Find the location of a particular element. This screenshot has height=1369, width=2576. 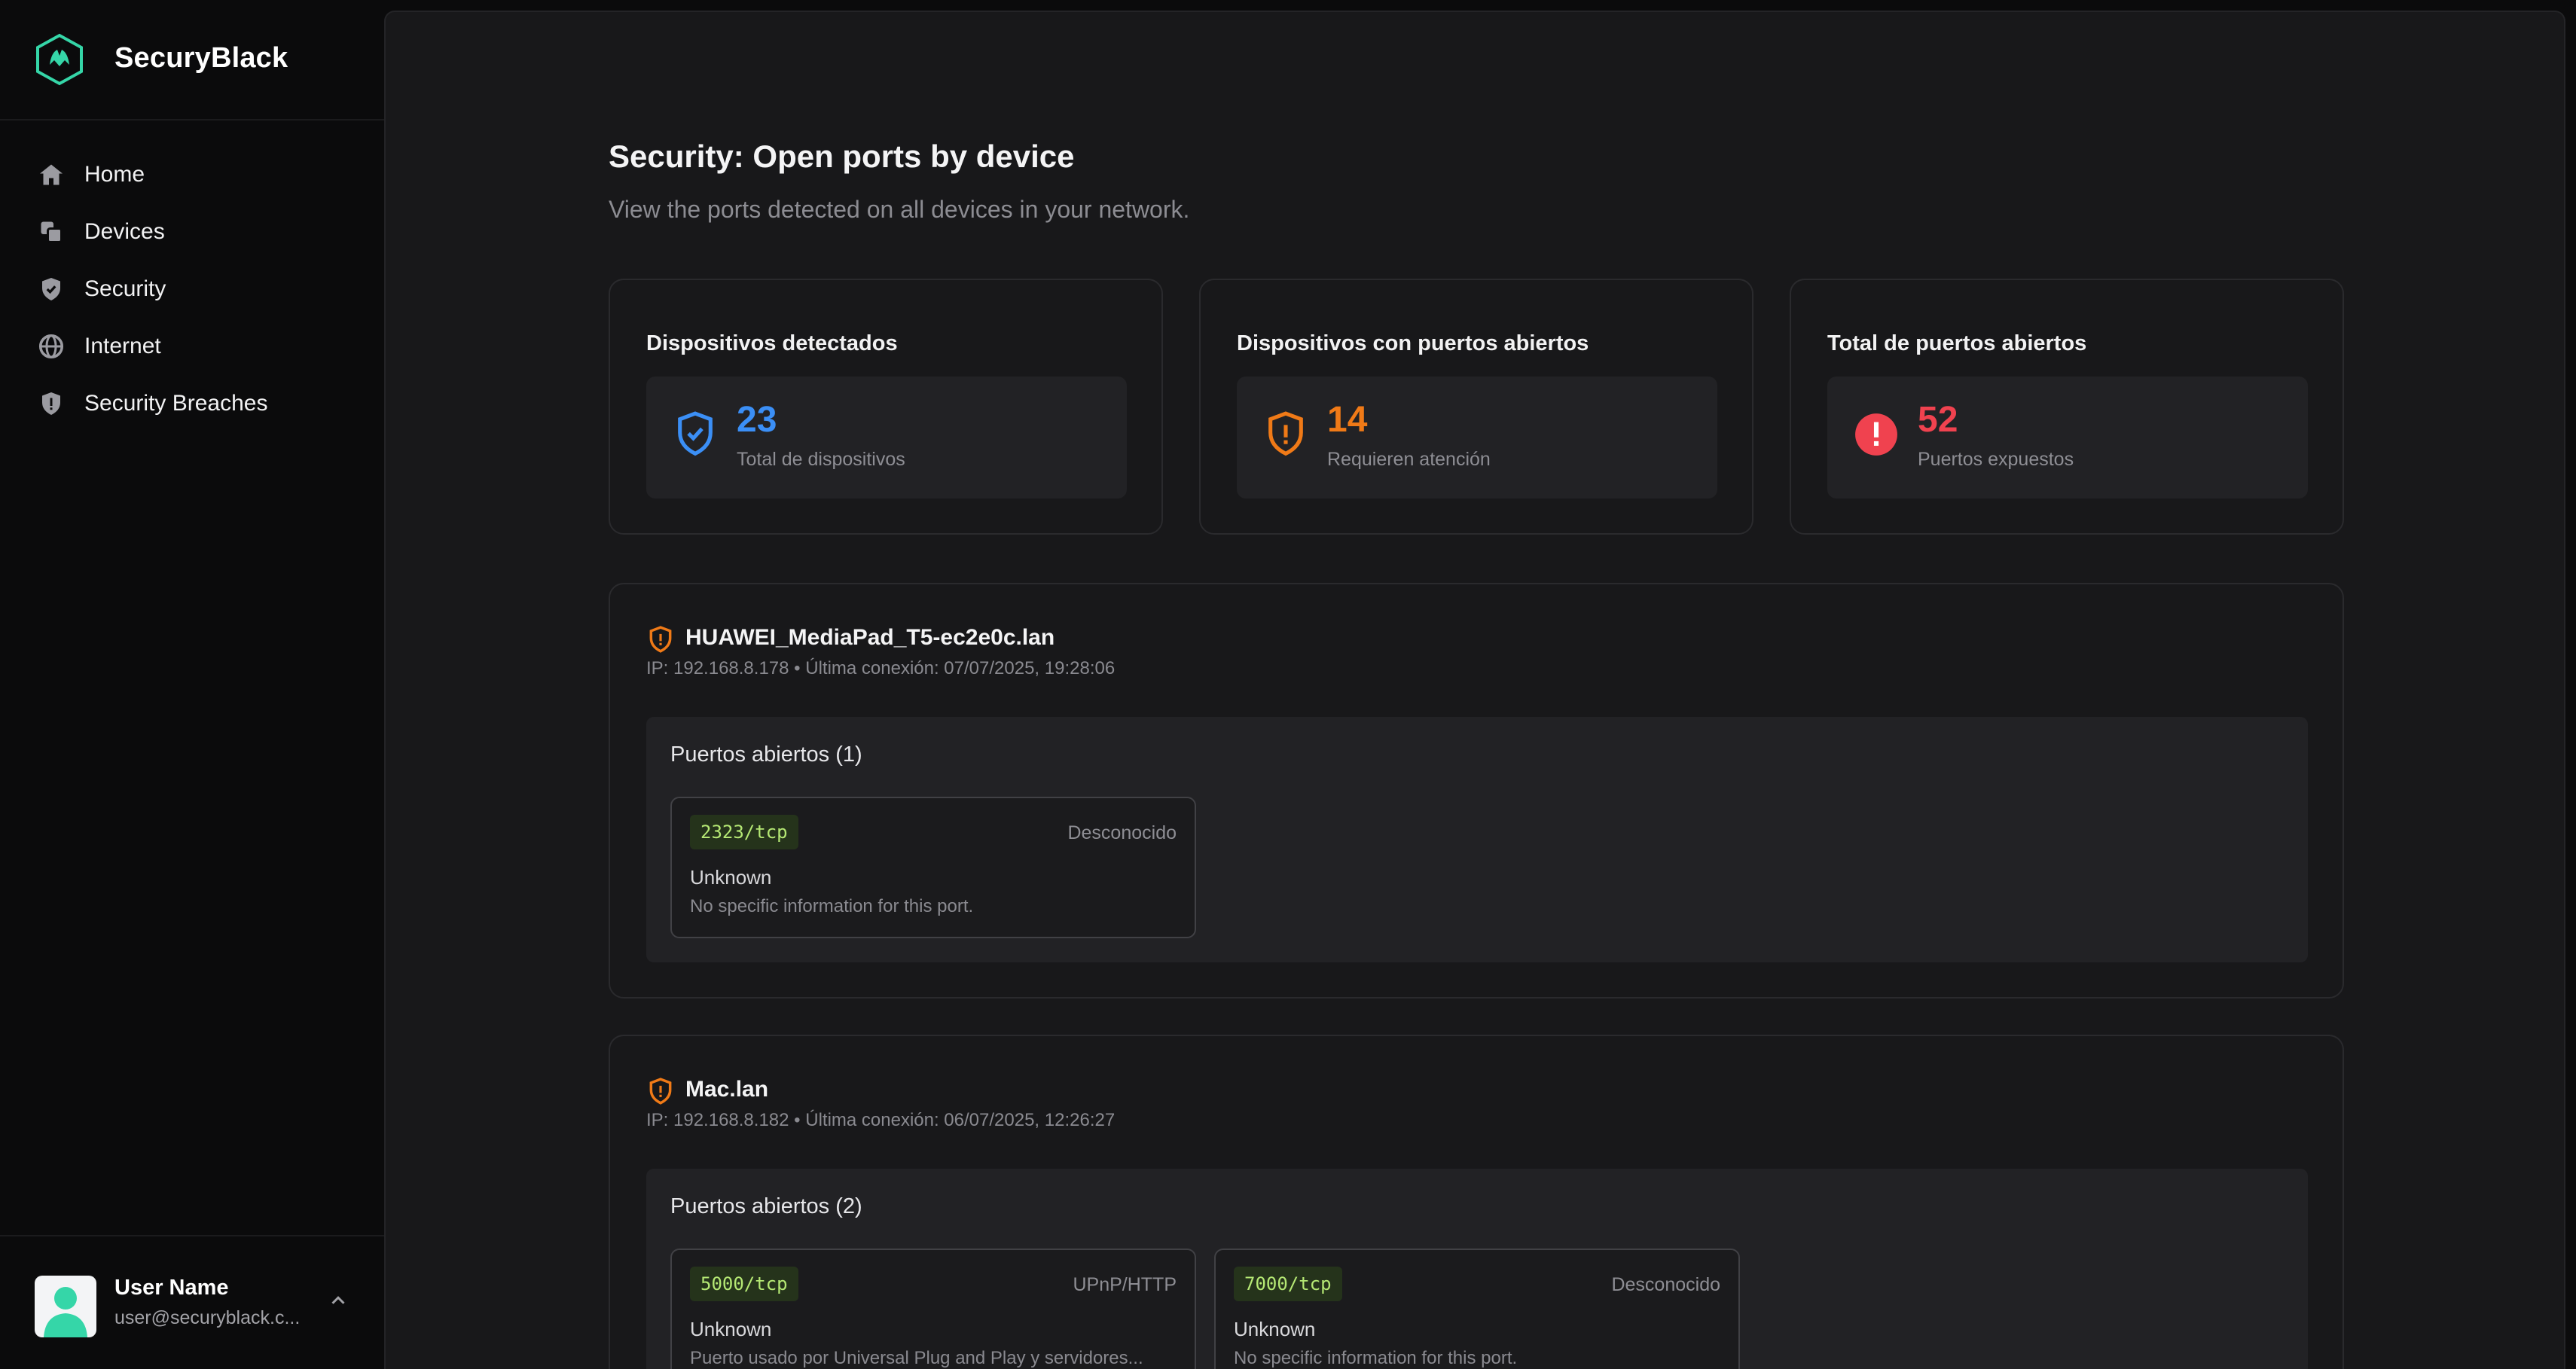

sidebar-item-label: Home is located at coordinates (115, 174).